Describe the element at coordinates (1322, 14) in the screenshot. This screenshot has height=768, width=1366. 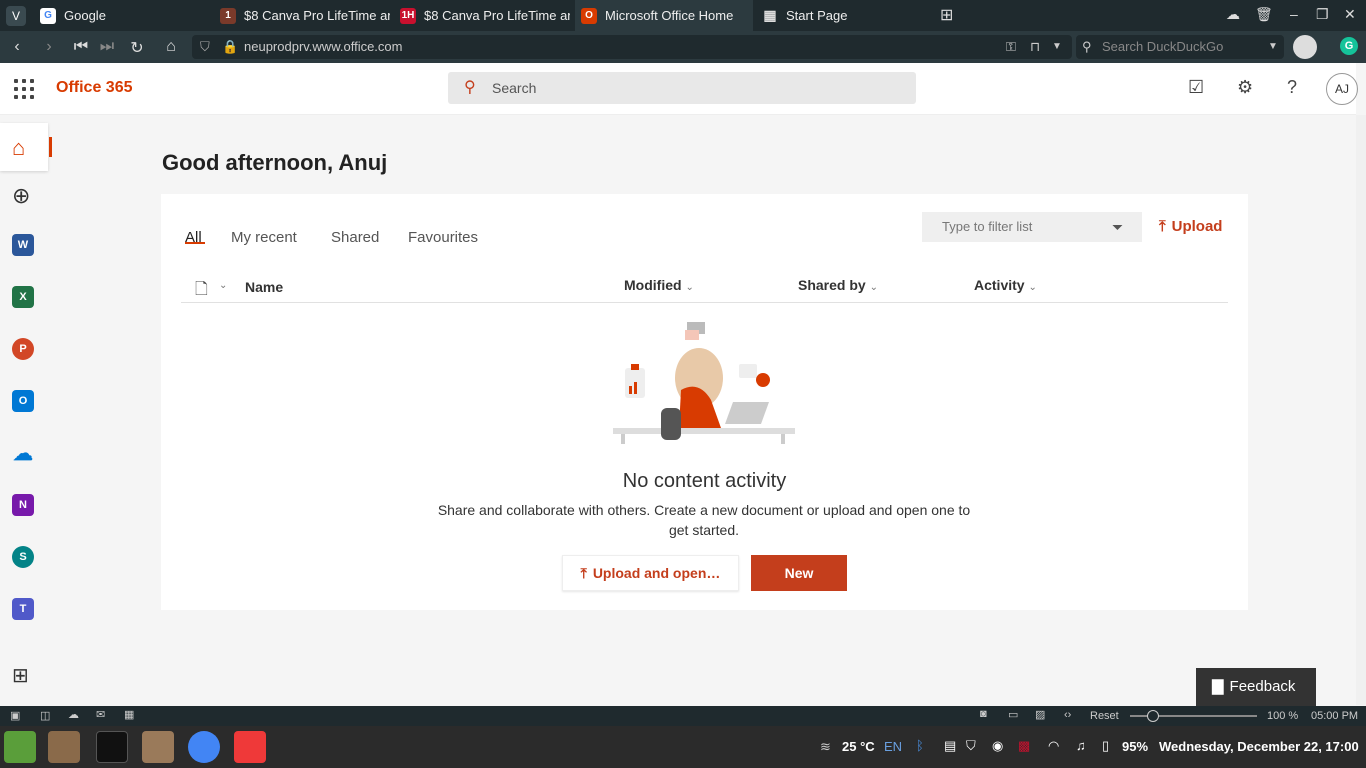
I see `maximize-button: ❐` at that location.